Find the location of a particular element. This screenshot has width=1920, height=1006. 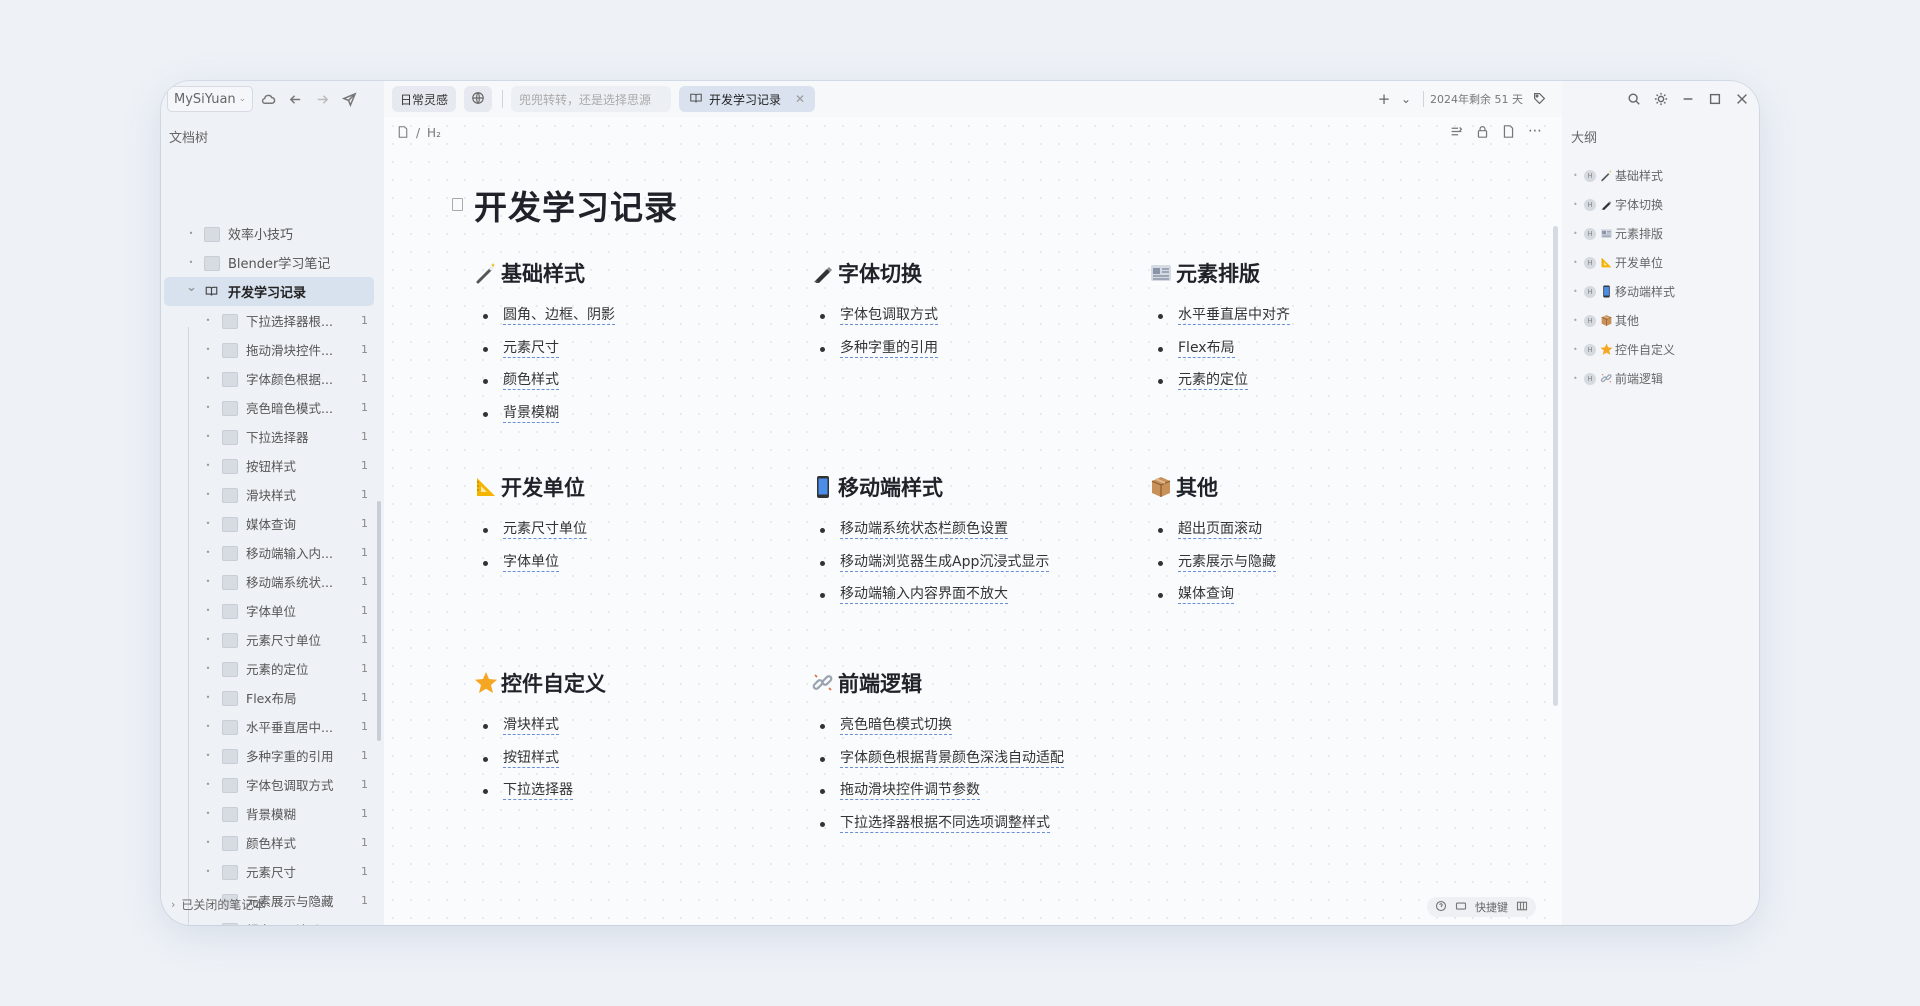

sidebar-item: • 元素的定位 1 is located at coordinates (269, 668).